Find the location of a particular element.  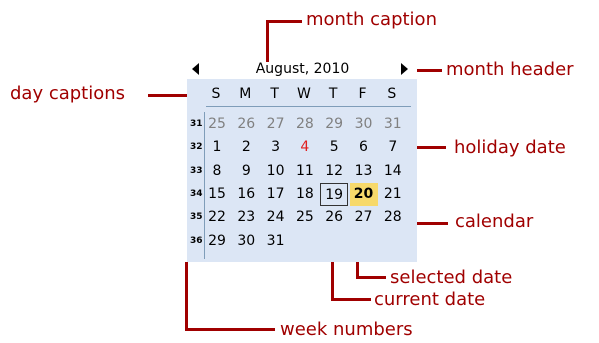

week-numbers-annotation: week numbers is located at coordinates (346, 329).